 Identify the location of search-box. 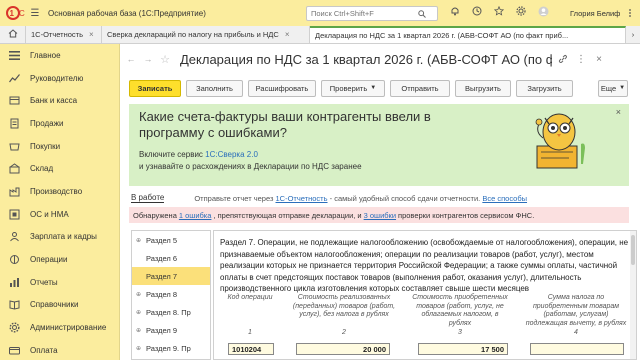
(372, 13).